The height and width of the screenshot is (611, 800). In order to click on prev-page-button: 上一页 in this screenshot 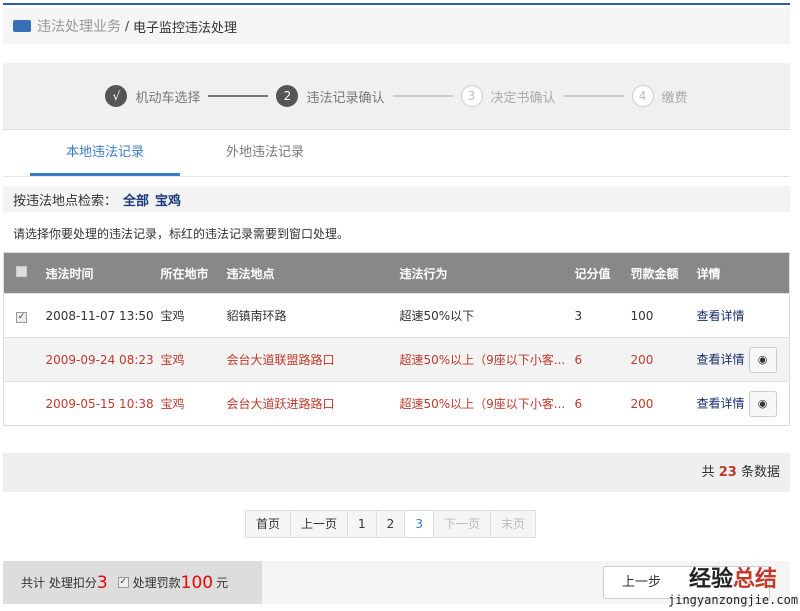, I will do `click(320, 524)`.